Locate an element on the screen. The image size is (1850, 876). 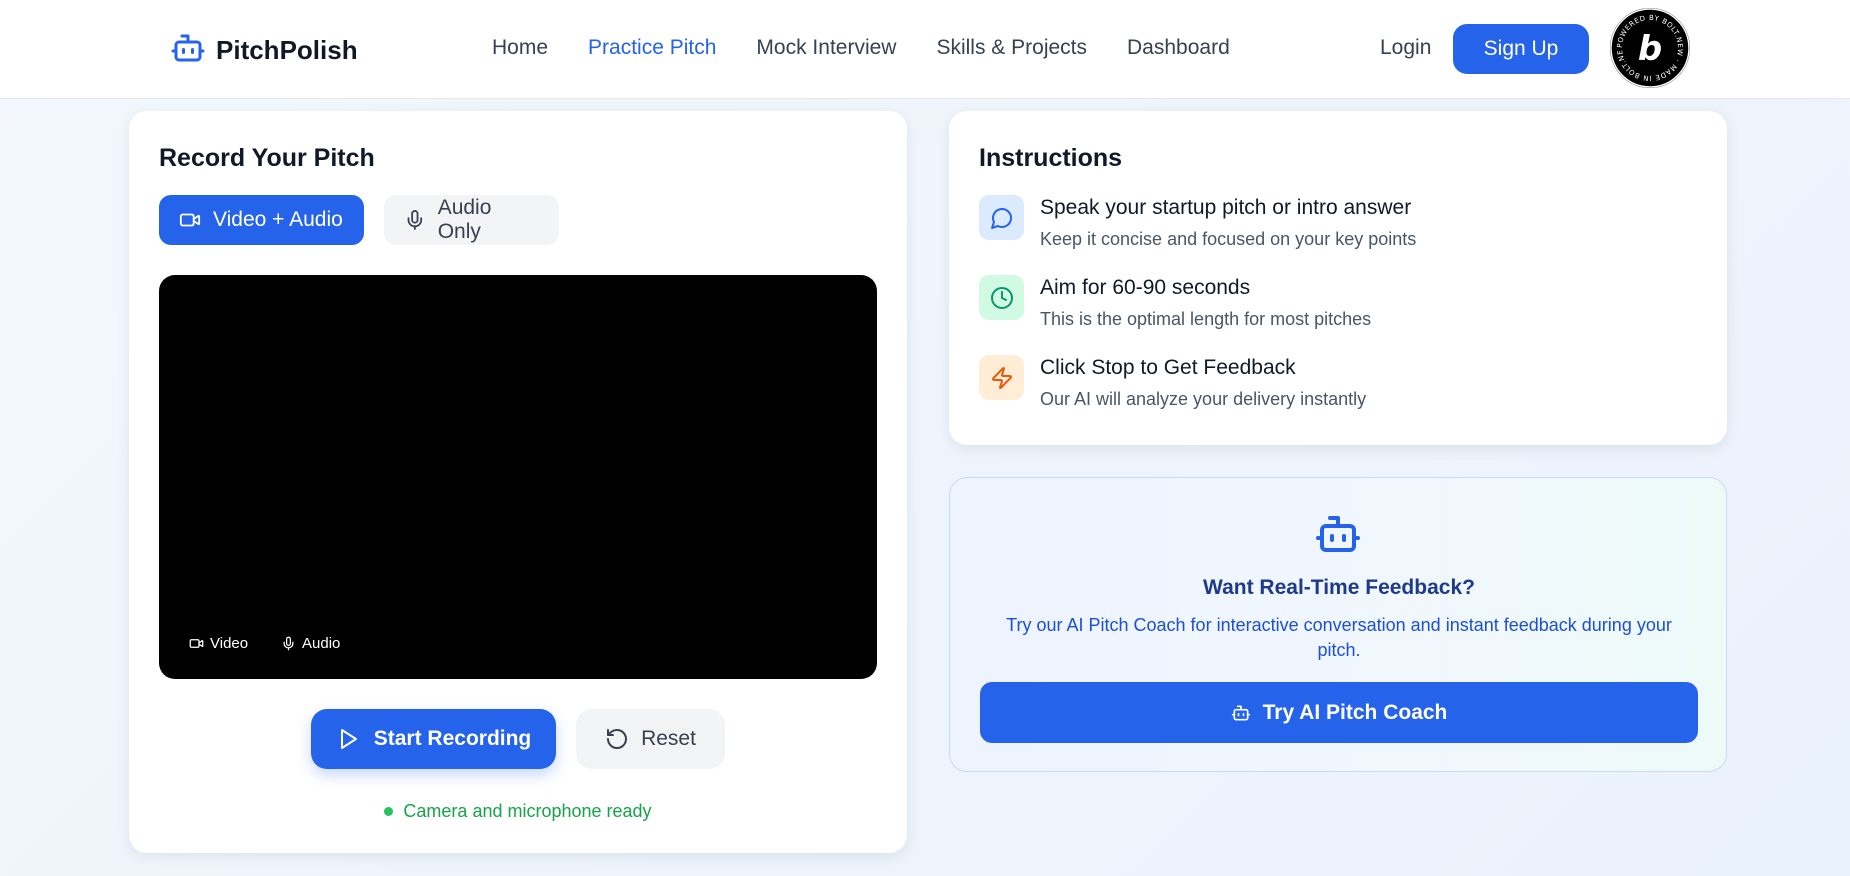
nav-practice-pitch: Practice Pitch is located at coordinates (652, 48).